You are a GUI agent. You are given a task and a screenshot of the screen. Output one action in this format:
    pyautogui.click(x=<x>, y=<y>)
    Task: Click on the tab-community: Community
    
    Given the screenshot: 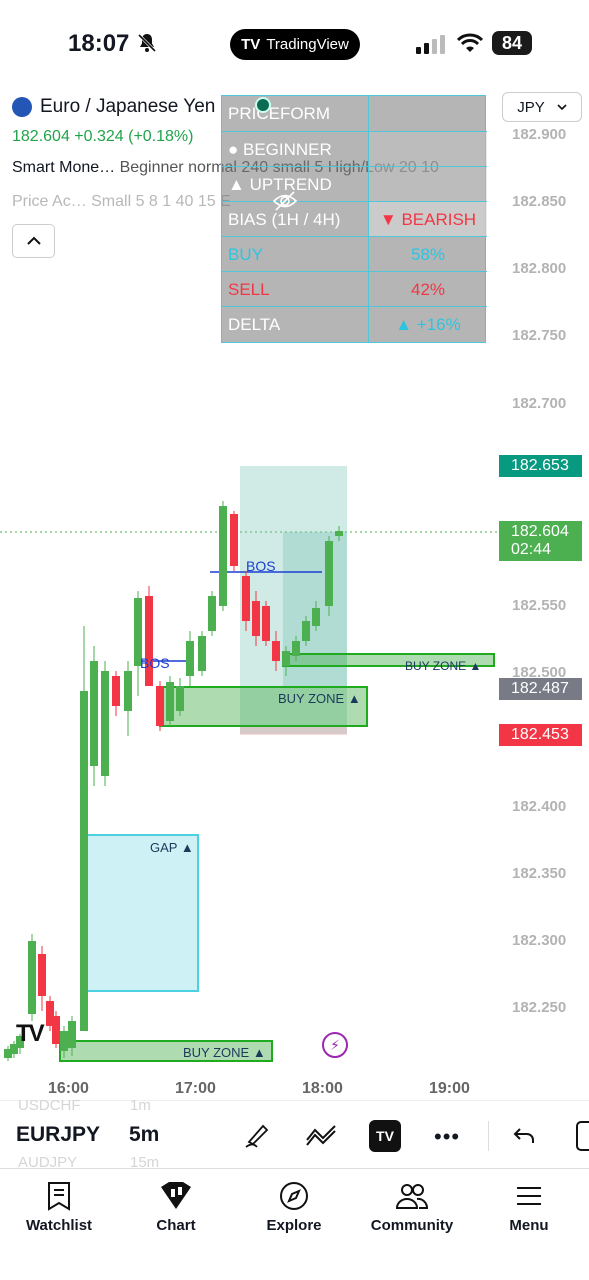 What is the action you would take?
    pyautogui.click(x=412, y=1207)
    